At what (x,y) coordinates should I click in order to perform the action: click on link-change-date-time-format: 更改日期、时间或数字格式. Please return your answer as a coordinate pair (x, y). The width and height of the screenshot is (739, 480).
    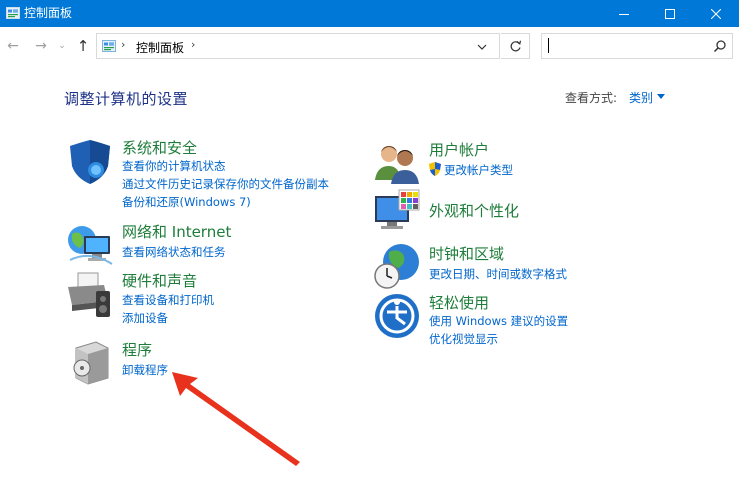
    Looking at the image, I should click on (498, 274).